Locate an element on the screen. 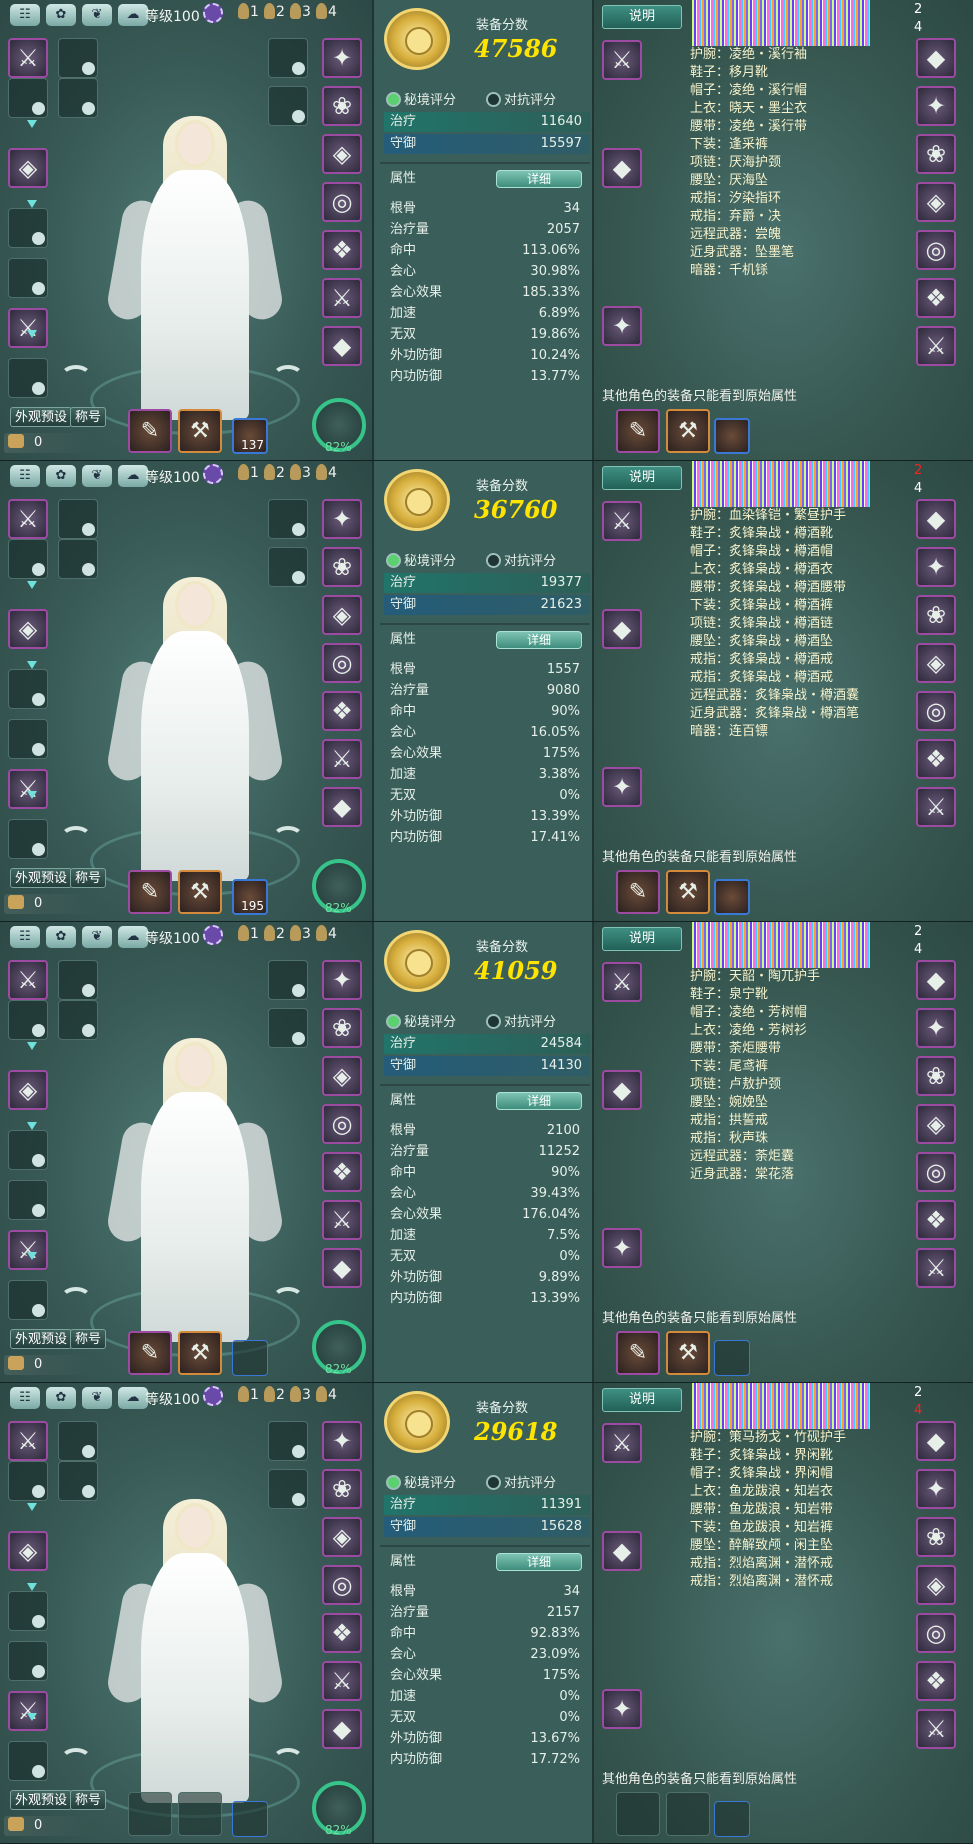 The width and height of the screenshot is (973, 1844). hidden-weapon-slot: 137 is located at coordinates (250, 436).